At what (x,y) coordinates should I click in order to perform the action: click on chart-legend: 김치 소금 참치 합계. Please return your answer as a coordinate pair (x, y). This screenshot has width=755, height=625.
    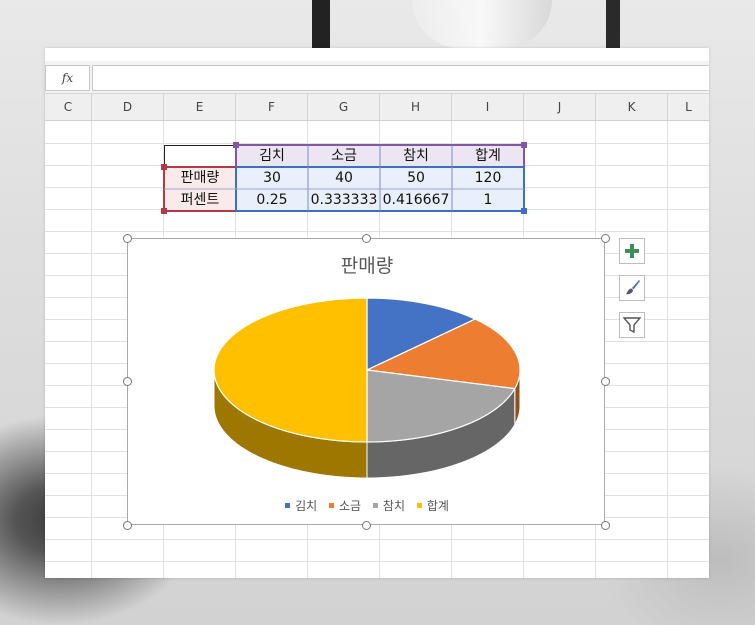
    Looking at the image, I should click on (367, 505).